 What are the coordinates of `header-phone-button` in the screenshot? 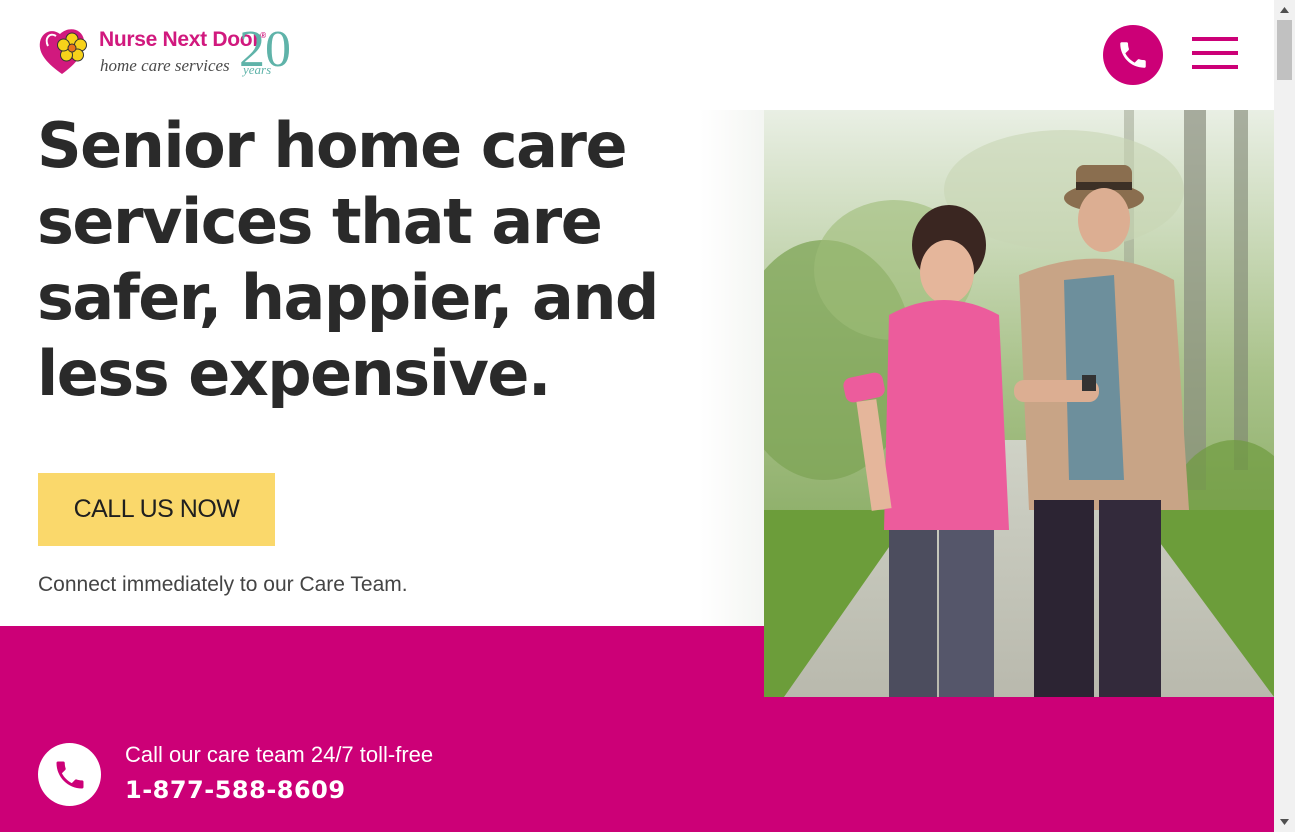 It's located at (1133, 55).